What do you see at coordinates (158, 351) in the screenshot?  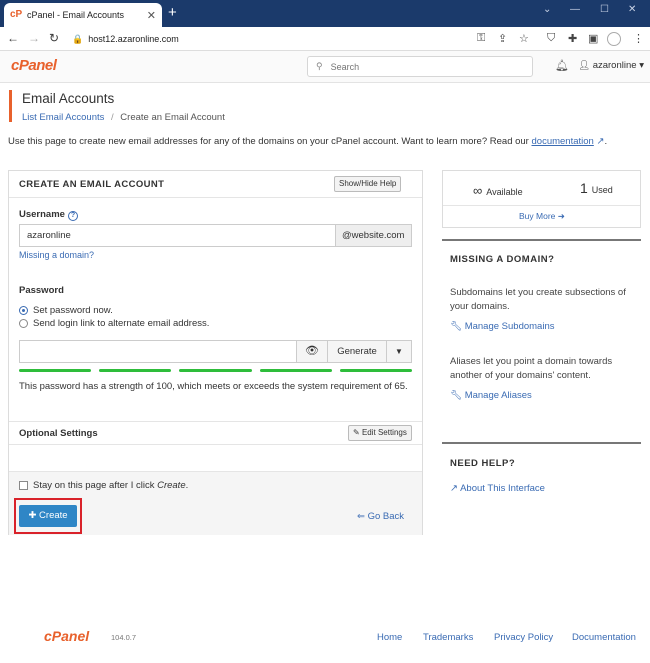 I see `password-field` at bounding box center [158, 351].